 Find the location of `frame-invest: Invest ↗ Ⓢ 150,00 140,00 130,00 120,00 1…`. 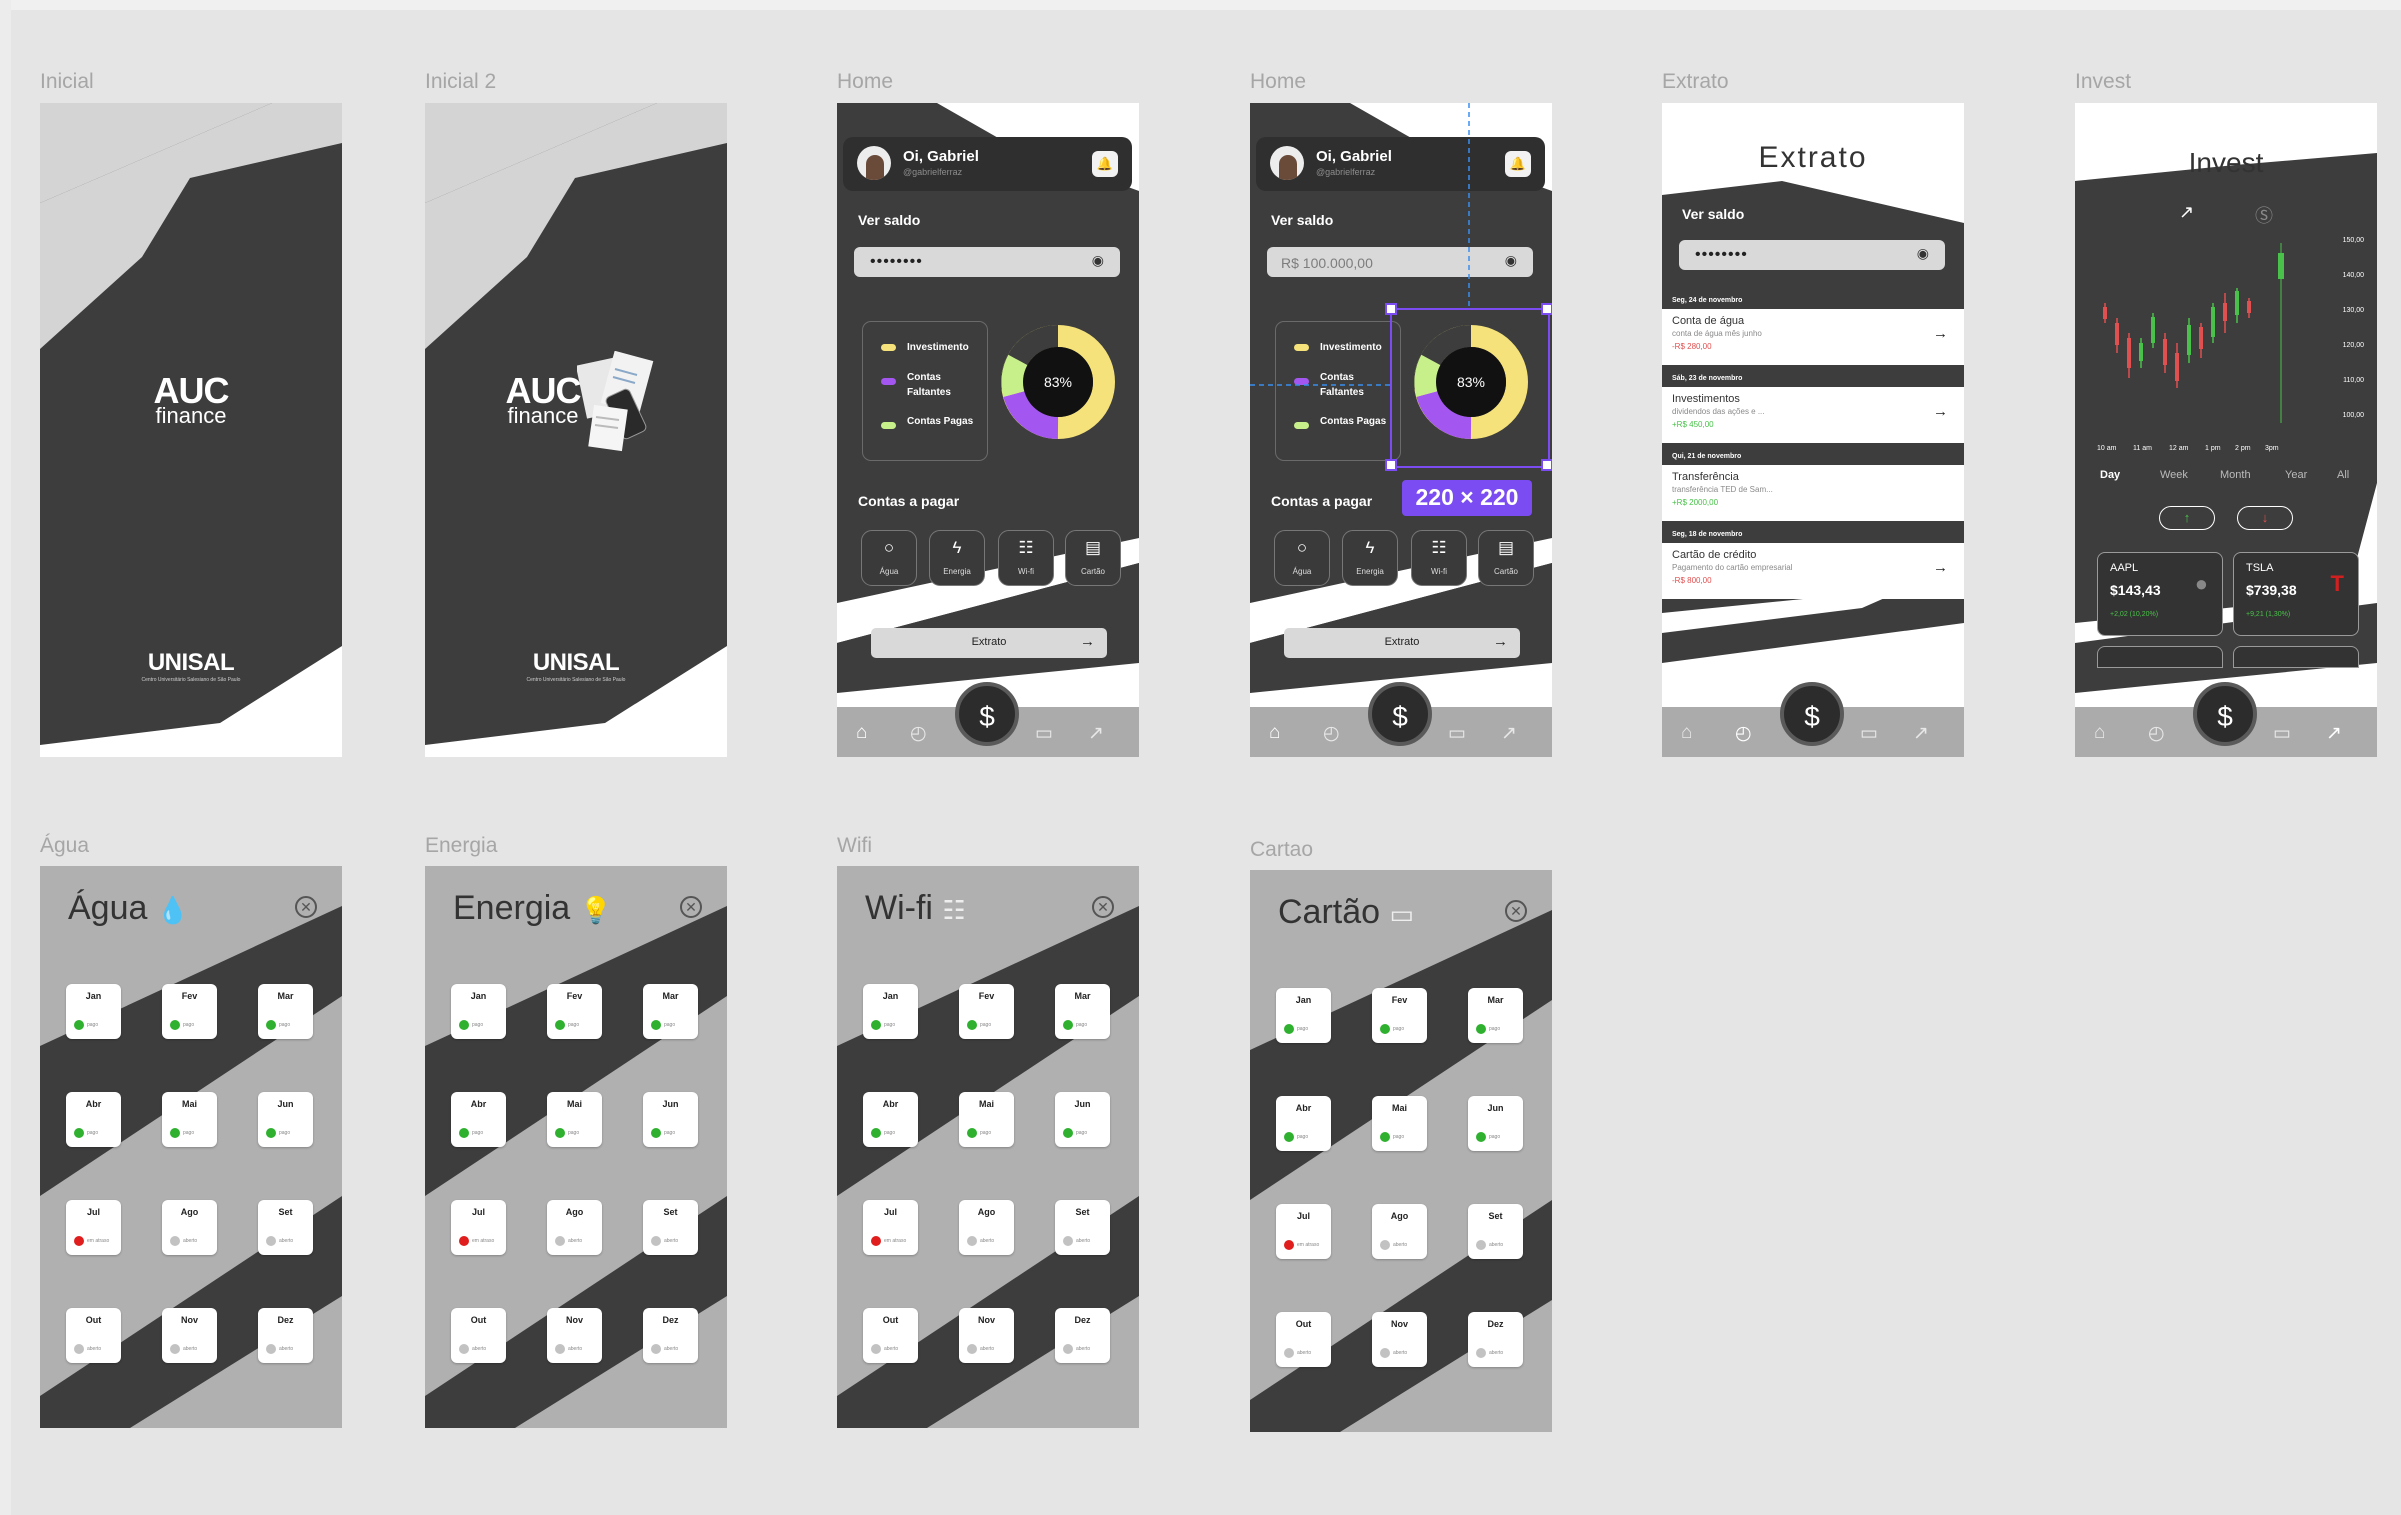

frame-invest: Invest ↗ Ⓢ 150,00 140,00 130,00 120,00 1… is located at coordinates (2226, 430).